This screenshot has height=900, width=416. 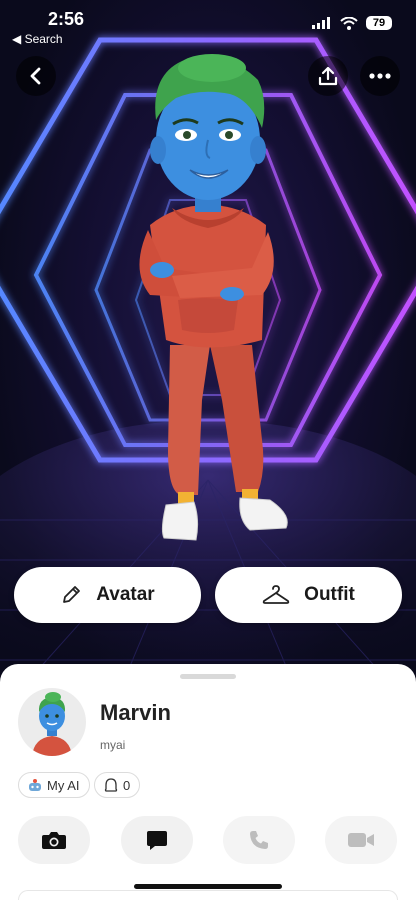 I want to click on call-button, so click(x=259, y=840).